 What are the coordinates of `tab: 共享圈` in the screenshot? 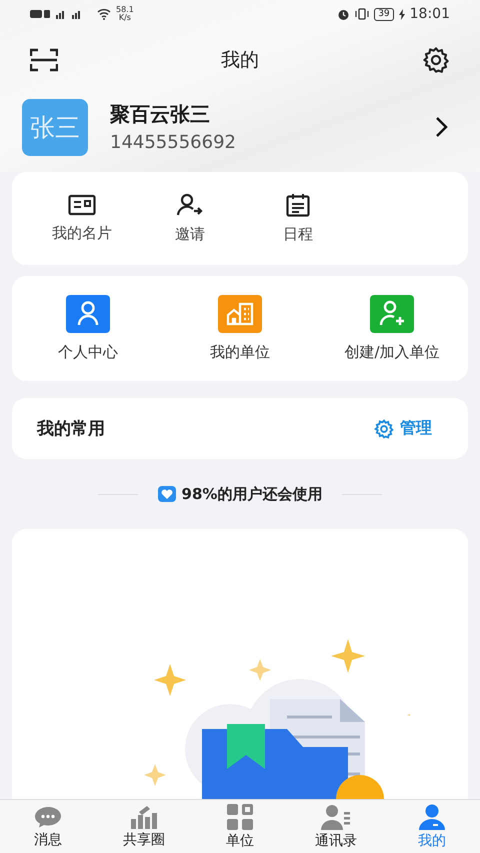 It's located at (144, 826).